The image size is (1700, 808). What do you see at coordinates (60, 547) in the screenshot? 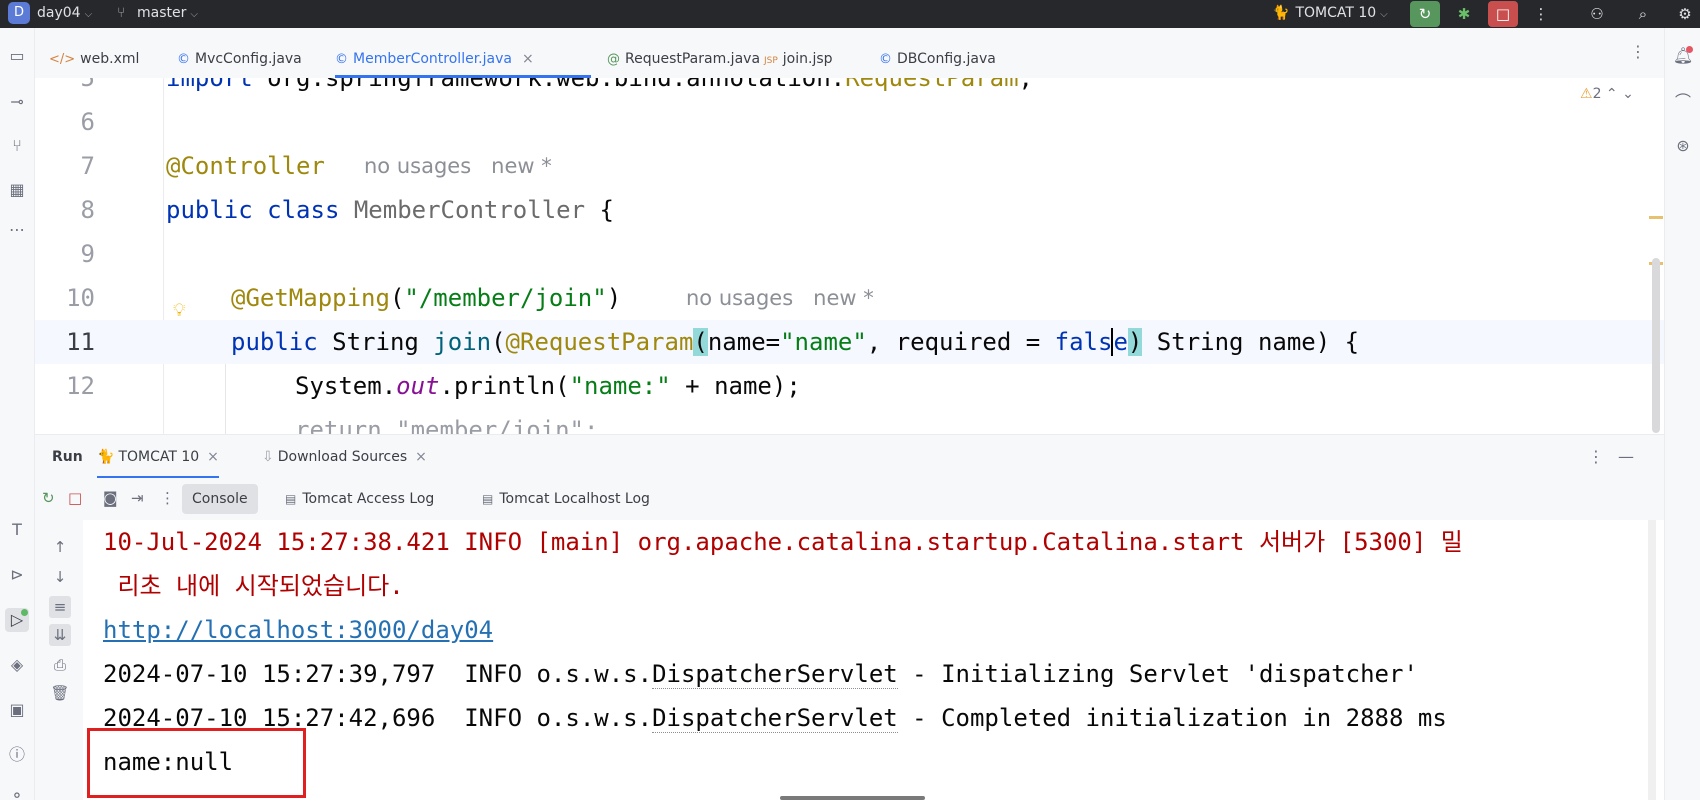
I see `scroll-up-icon: ↑` at bounding box center [60, 547].